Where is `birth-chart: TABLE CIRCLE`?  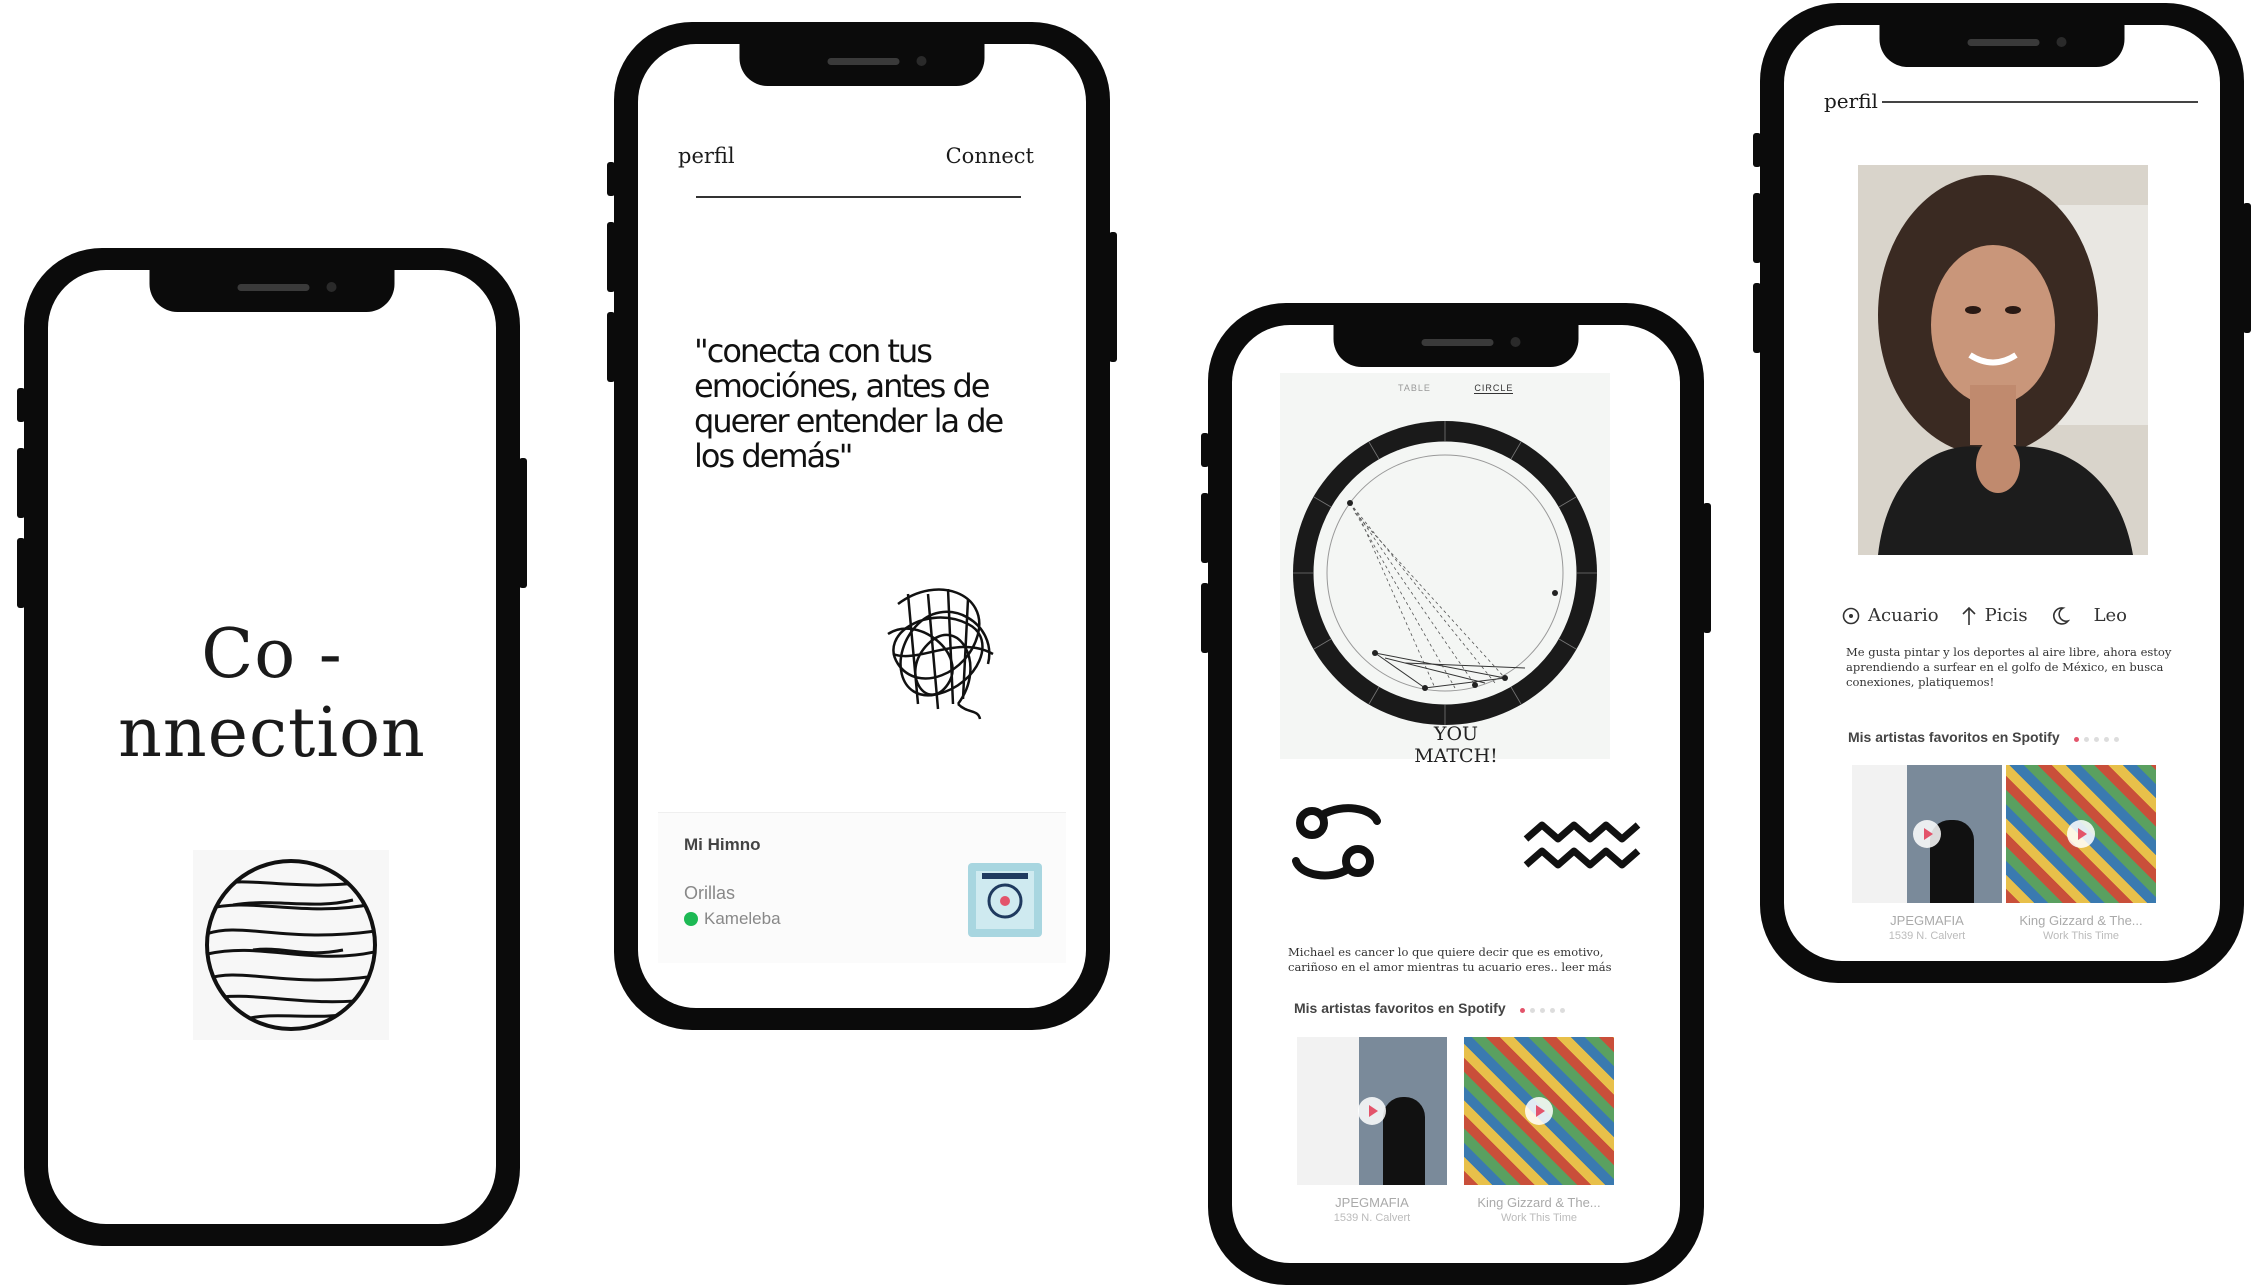
birth-chart: TABLE CIRCLE is located at coordinates (1445, 566).